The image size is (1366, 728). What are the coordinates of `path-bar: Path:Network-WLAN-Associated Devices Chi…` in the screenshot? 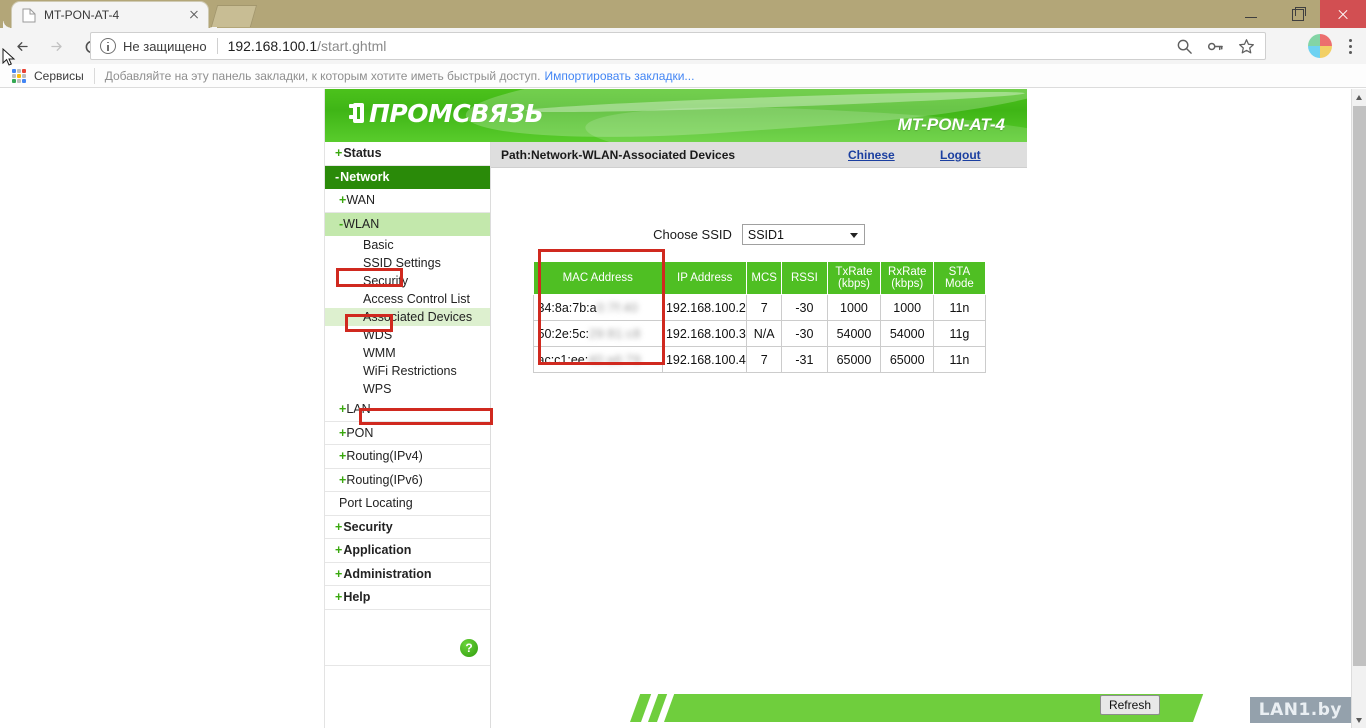 It's located at (759, 155).